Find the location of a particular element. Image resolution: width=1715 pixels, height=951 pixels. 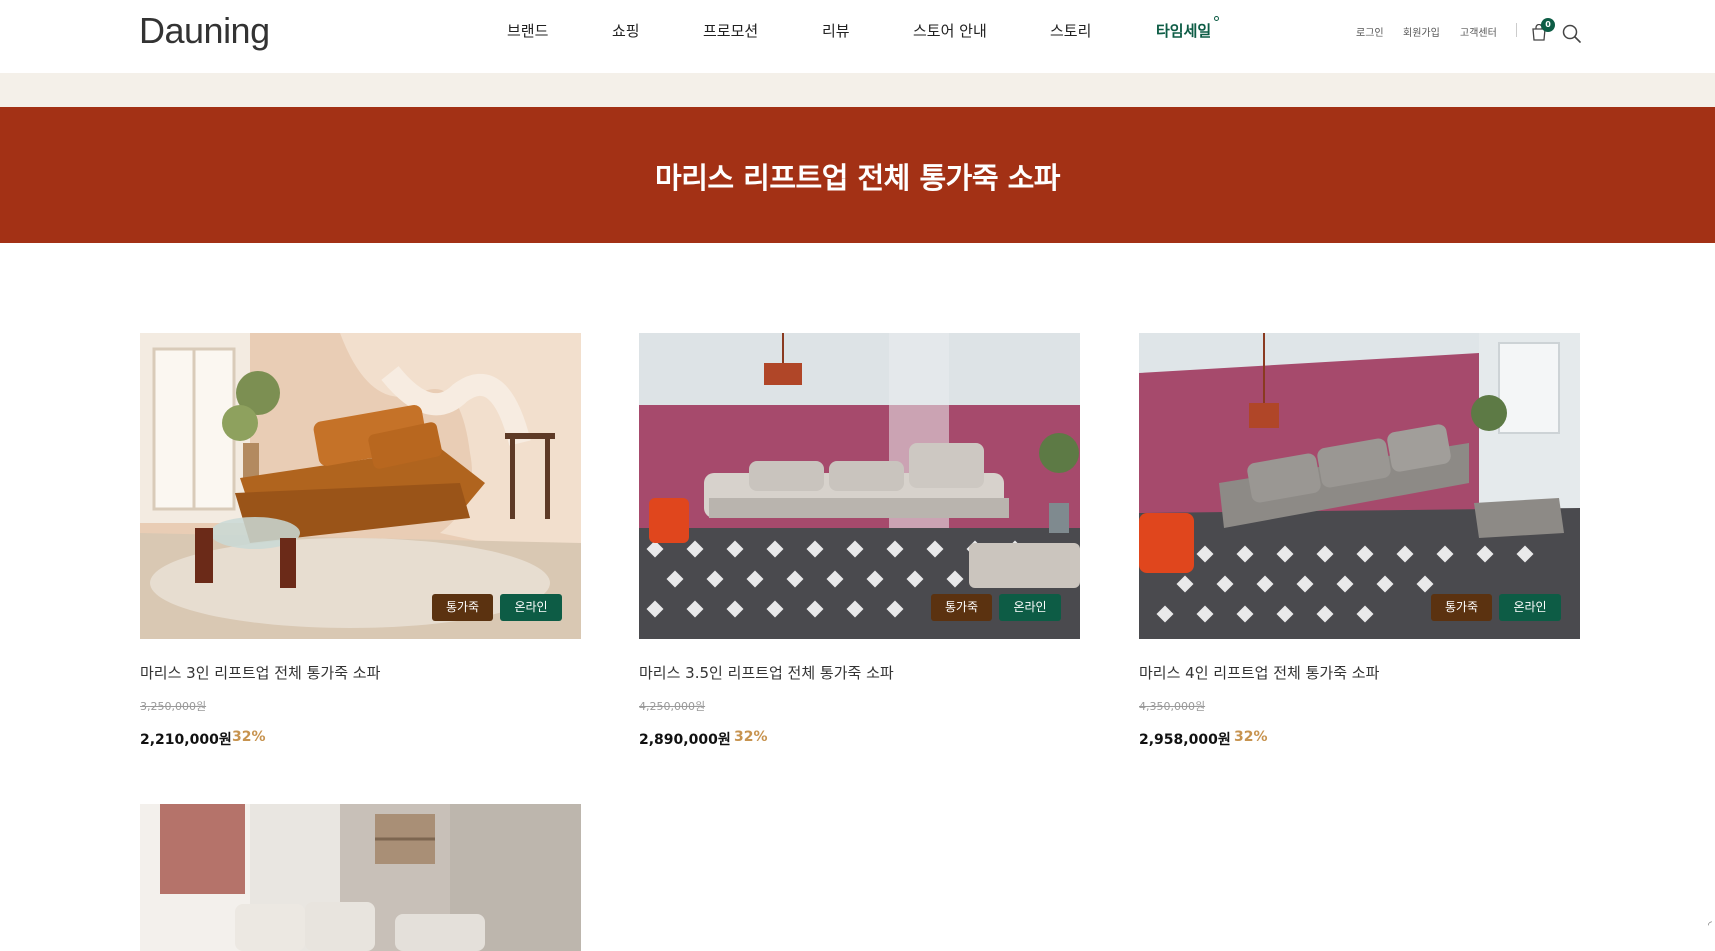

nav-story: 스토리 is located at coordinates (1070, 30).